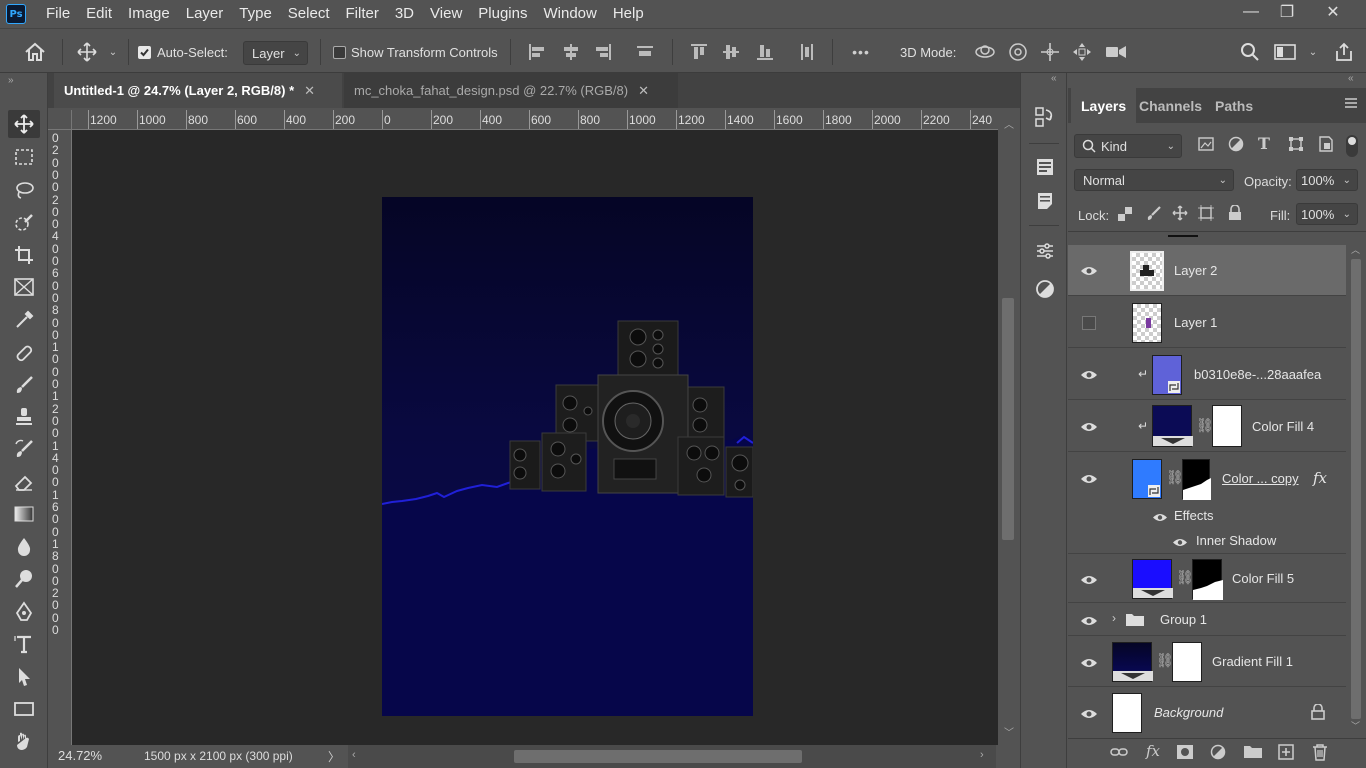 This screenshot has height=768, width=1366. I want to click on align-bottom-icon, so click(765, 52).